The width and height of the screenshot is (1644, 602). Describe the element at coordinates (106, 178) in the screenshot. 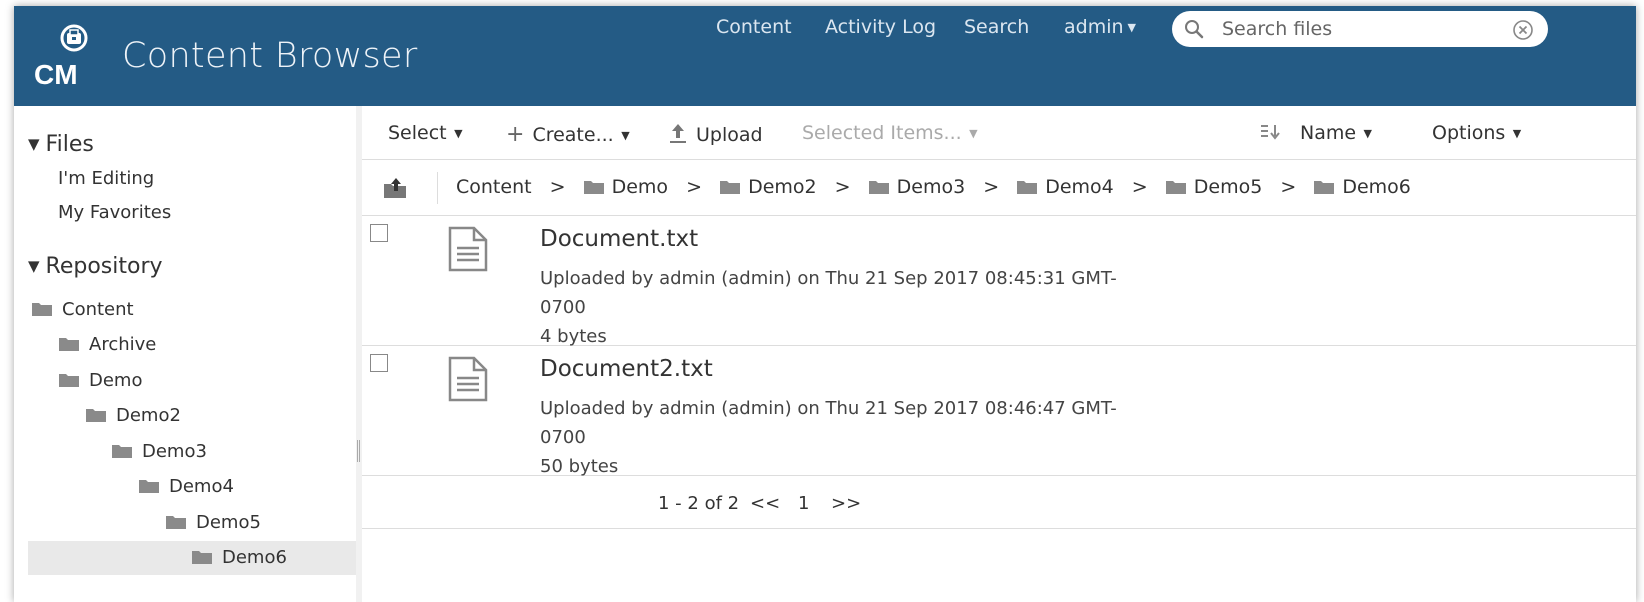

I see `sidebar-link-im-editing: I'm Editing` at that location.